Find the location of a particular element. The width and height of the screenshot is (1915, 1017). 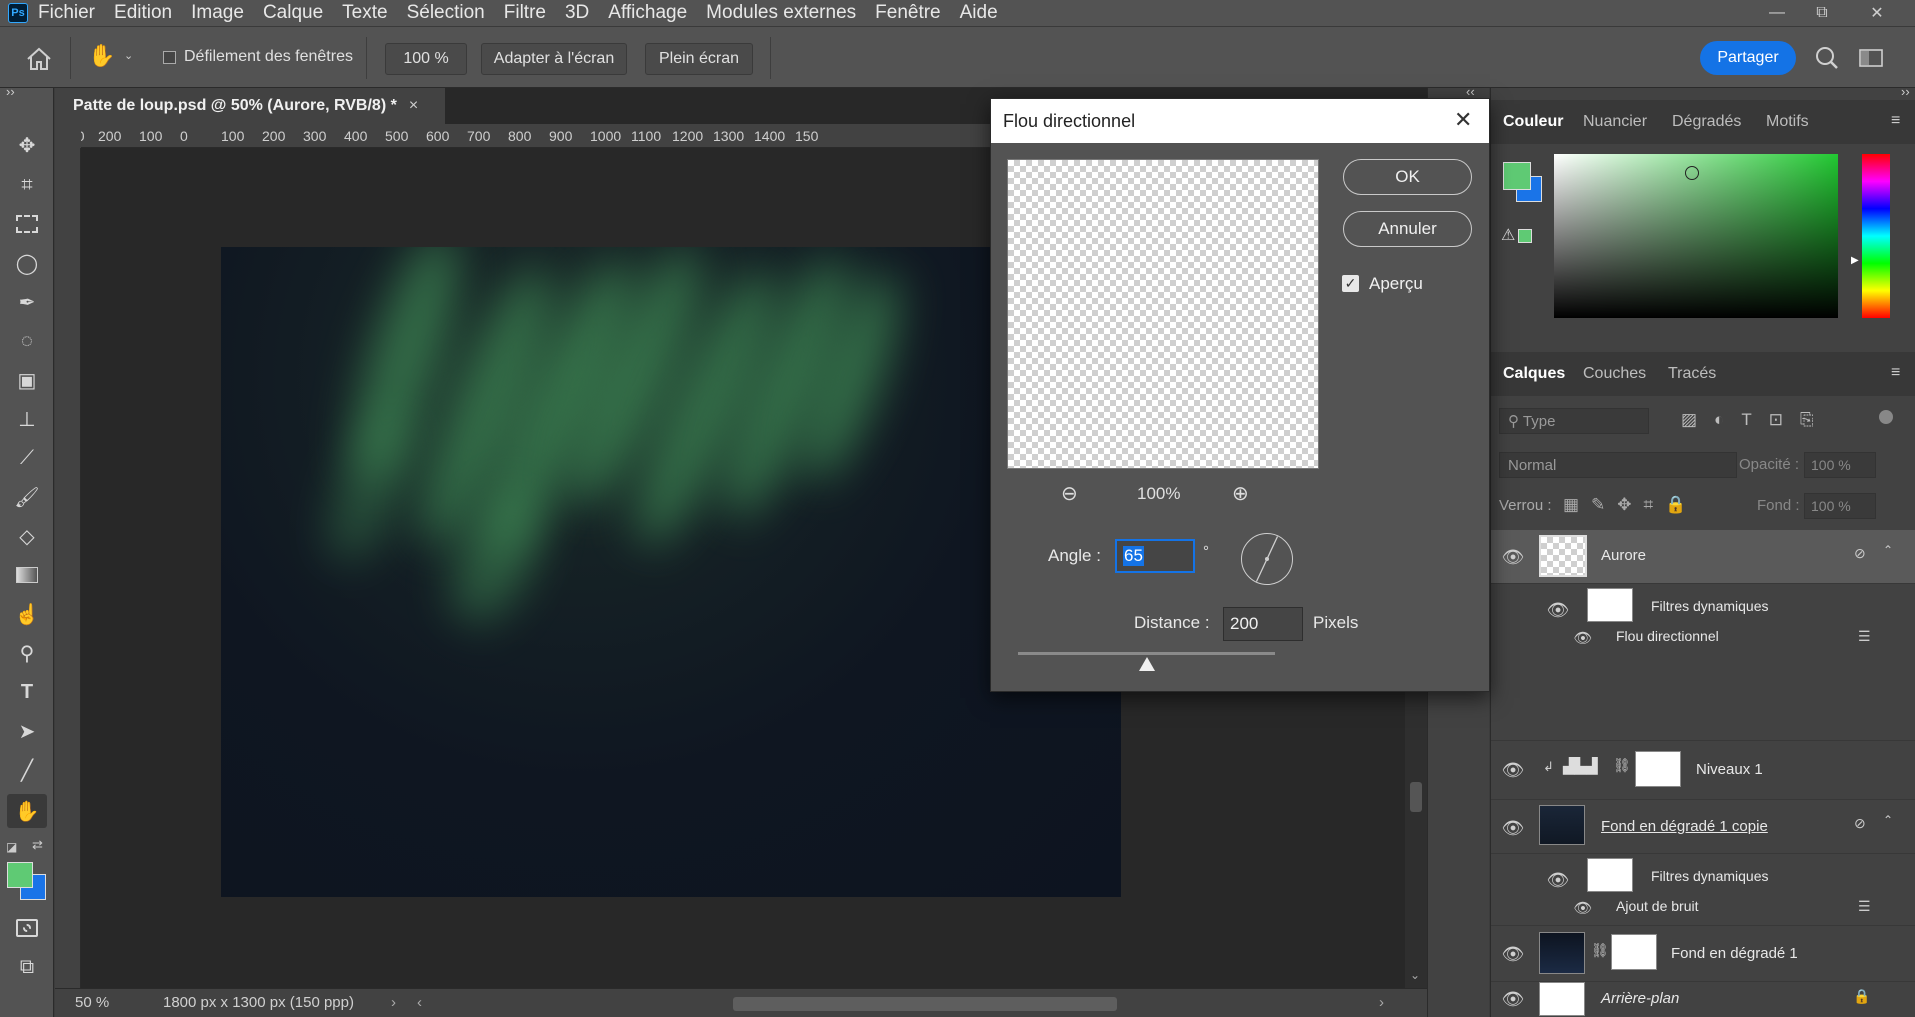

smudge-tool-icon: ☝ is located at coordinates (27, 614).